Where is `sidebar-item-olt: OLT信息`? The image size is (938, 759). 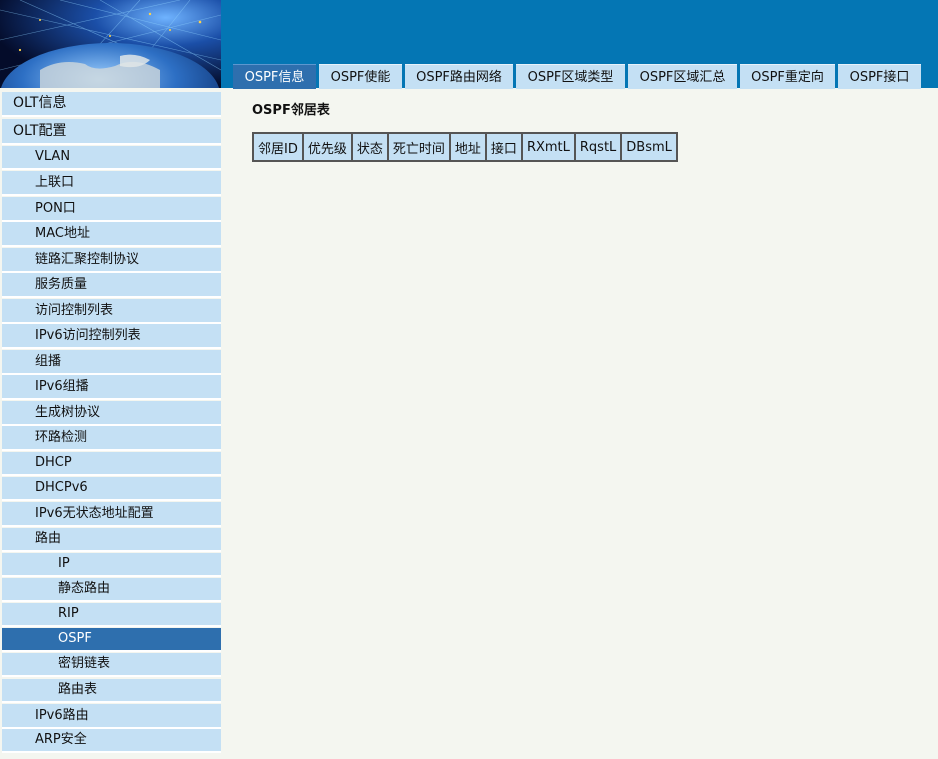
sidebar-item-olt: OLT信息 is located at coordinates (111, 104).